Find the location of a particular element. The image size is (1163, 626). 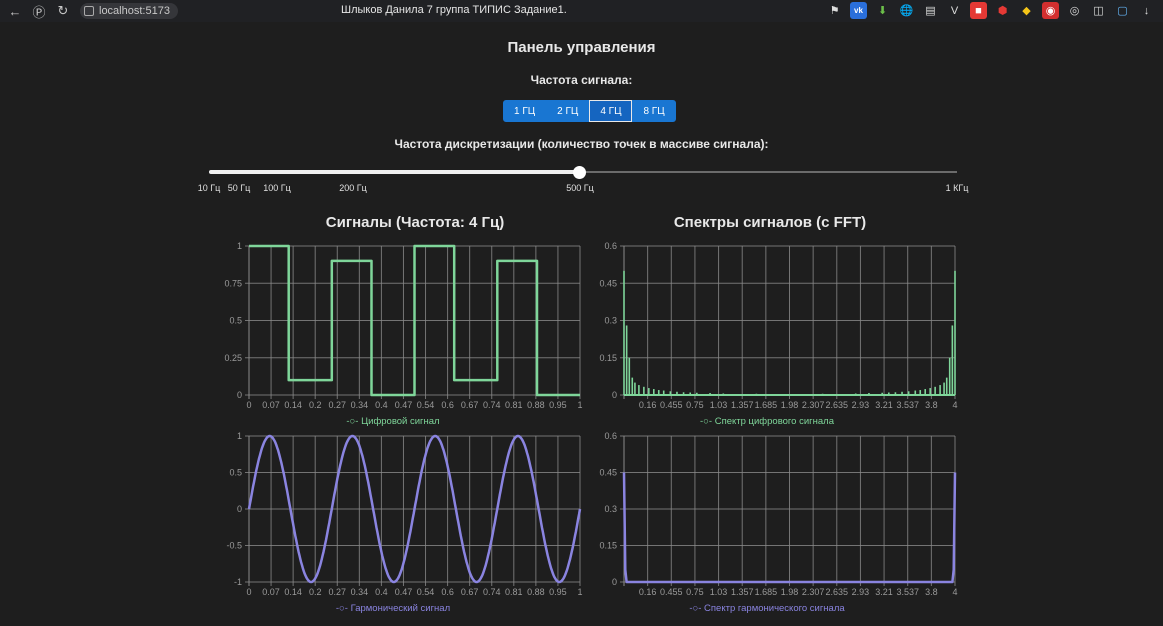

y-tick-label: 0.25 is located at coordinates (233, 358).